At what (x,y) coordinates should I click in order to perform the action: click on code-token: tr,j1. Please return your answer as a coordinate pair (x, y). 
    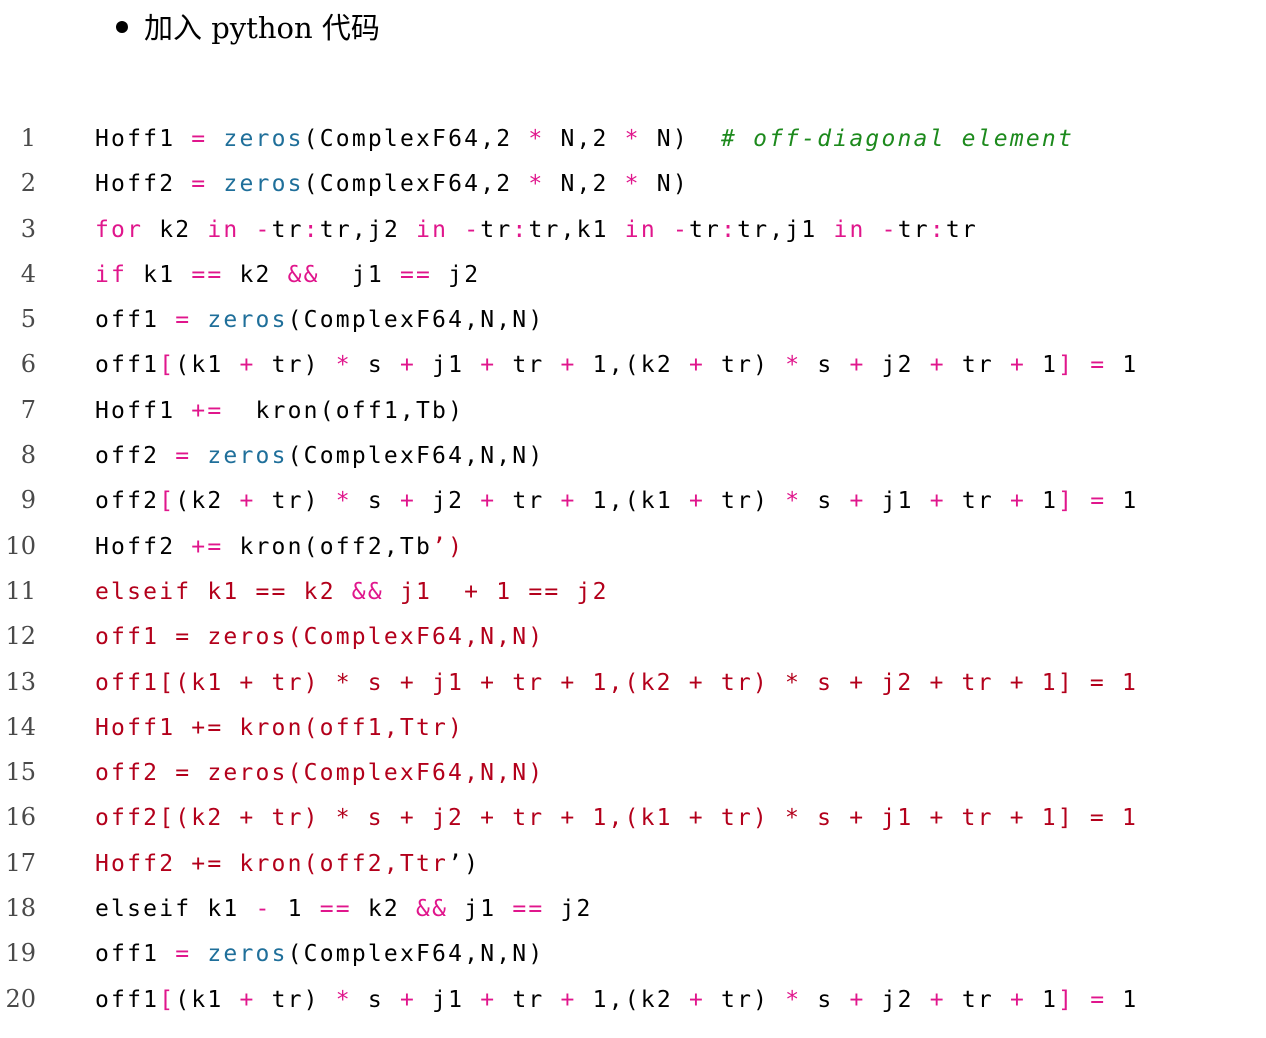
    Looking at the image, I should click on (785, 229).